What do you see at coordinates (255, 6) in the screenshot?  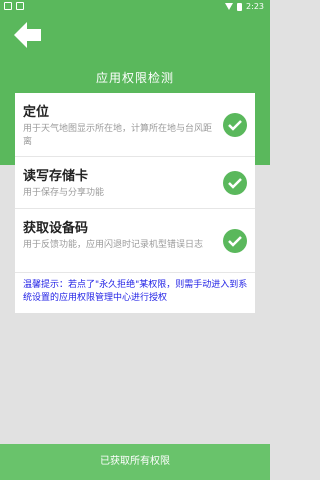 I see `status-time: 2:23` at bounding box center [255, 6].